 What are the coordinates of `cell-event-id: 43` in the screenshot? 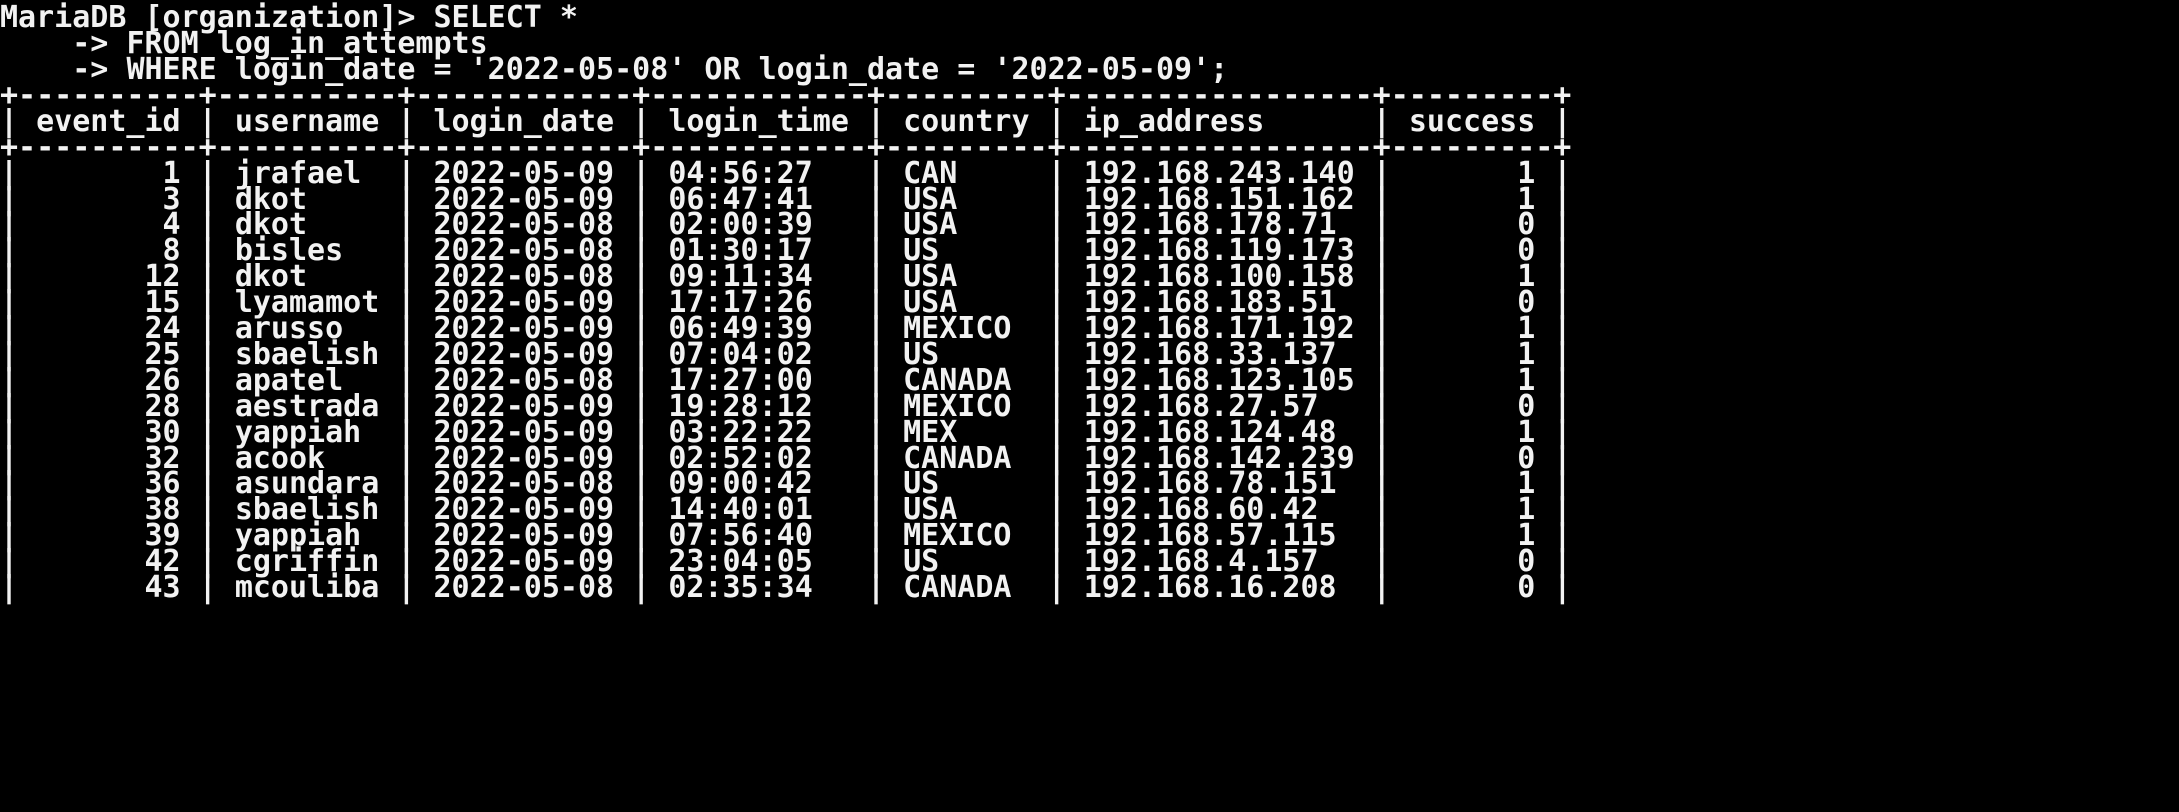 It's located at (108, 587).